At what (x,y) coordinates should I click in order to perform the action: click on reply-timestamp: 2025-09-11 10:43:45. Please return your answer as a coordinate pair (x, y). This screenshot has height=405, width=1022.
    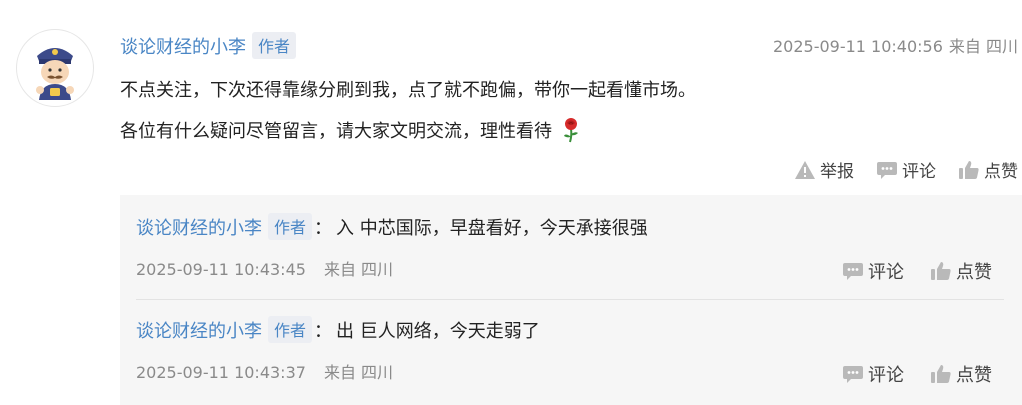
    Looking at the image, I should click on (221, 269).